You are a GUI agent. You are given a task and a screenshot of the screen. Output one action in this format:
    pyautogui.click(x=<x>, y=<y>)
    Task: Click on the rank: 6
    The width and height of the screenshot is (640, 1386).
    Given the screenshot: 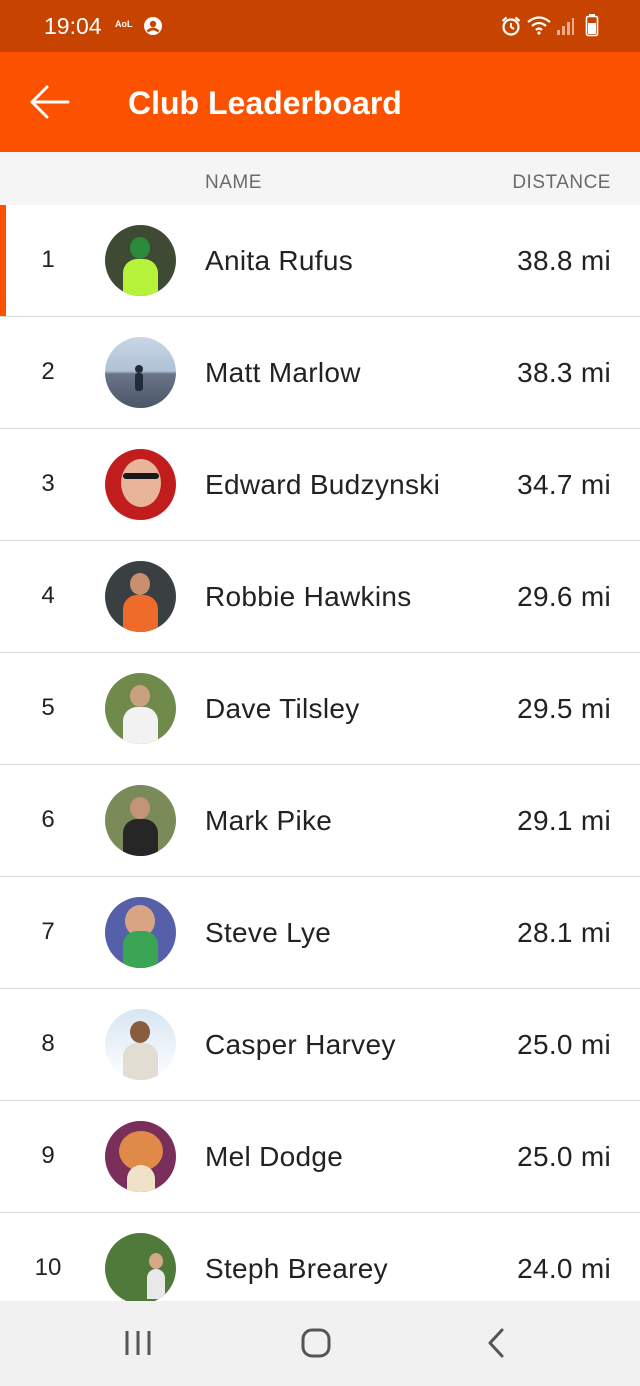 What is the action you would take?
    pyautogui.click(x=48, y=819)
    